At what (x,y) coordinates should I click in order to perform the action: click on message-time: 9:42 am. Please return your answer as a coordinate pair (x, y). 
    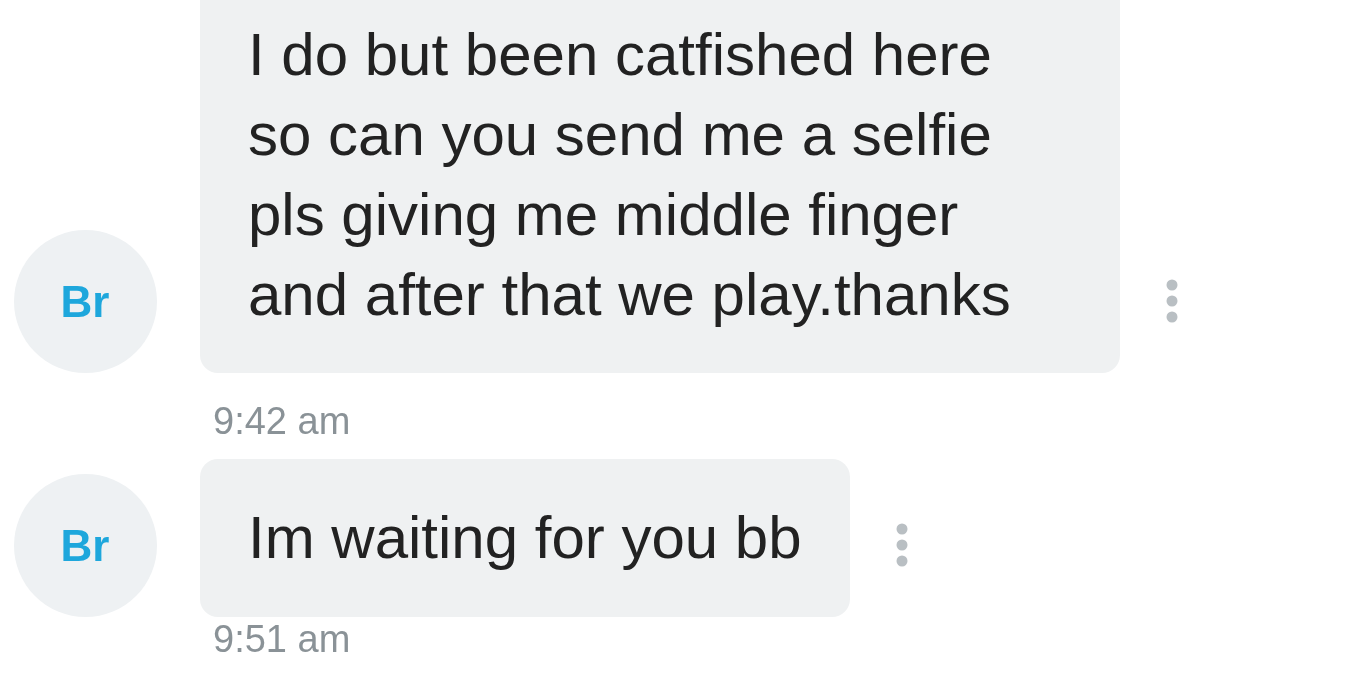
    Looking at the image, I should click on (282, 421).